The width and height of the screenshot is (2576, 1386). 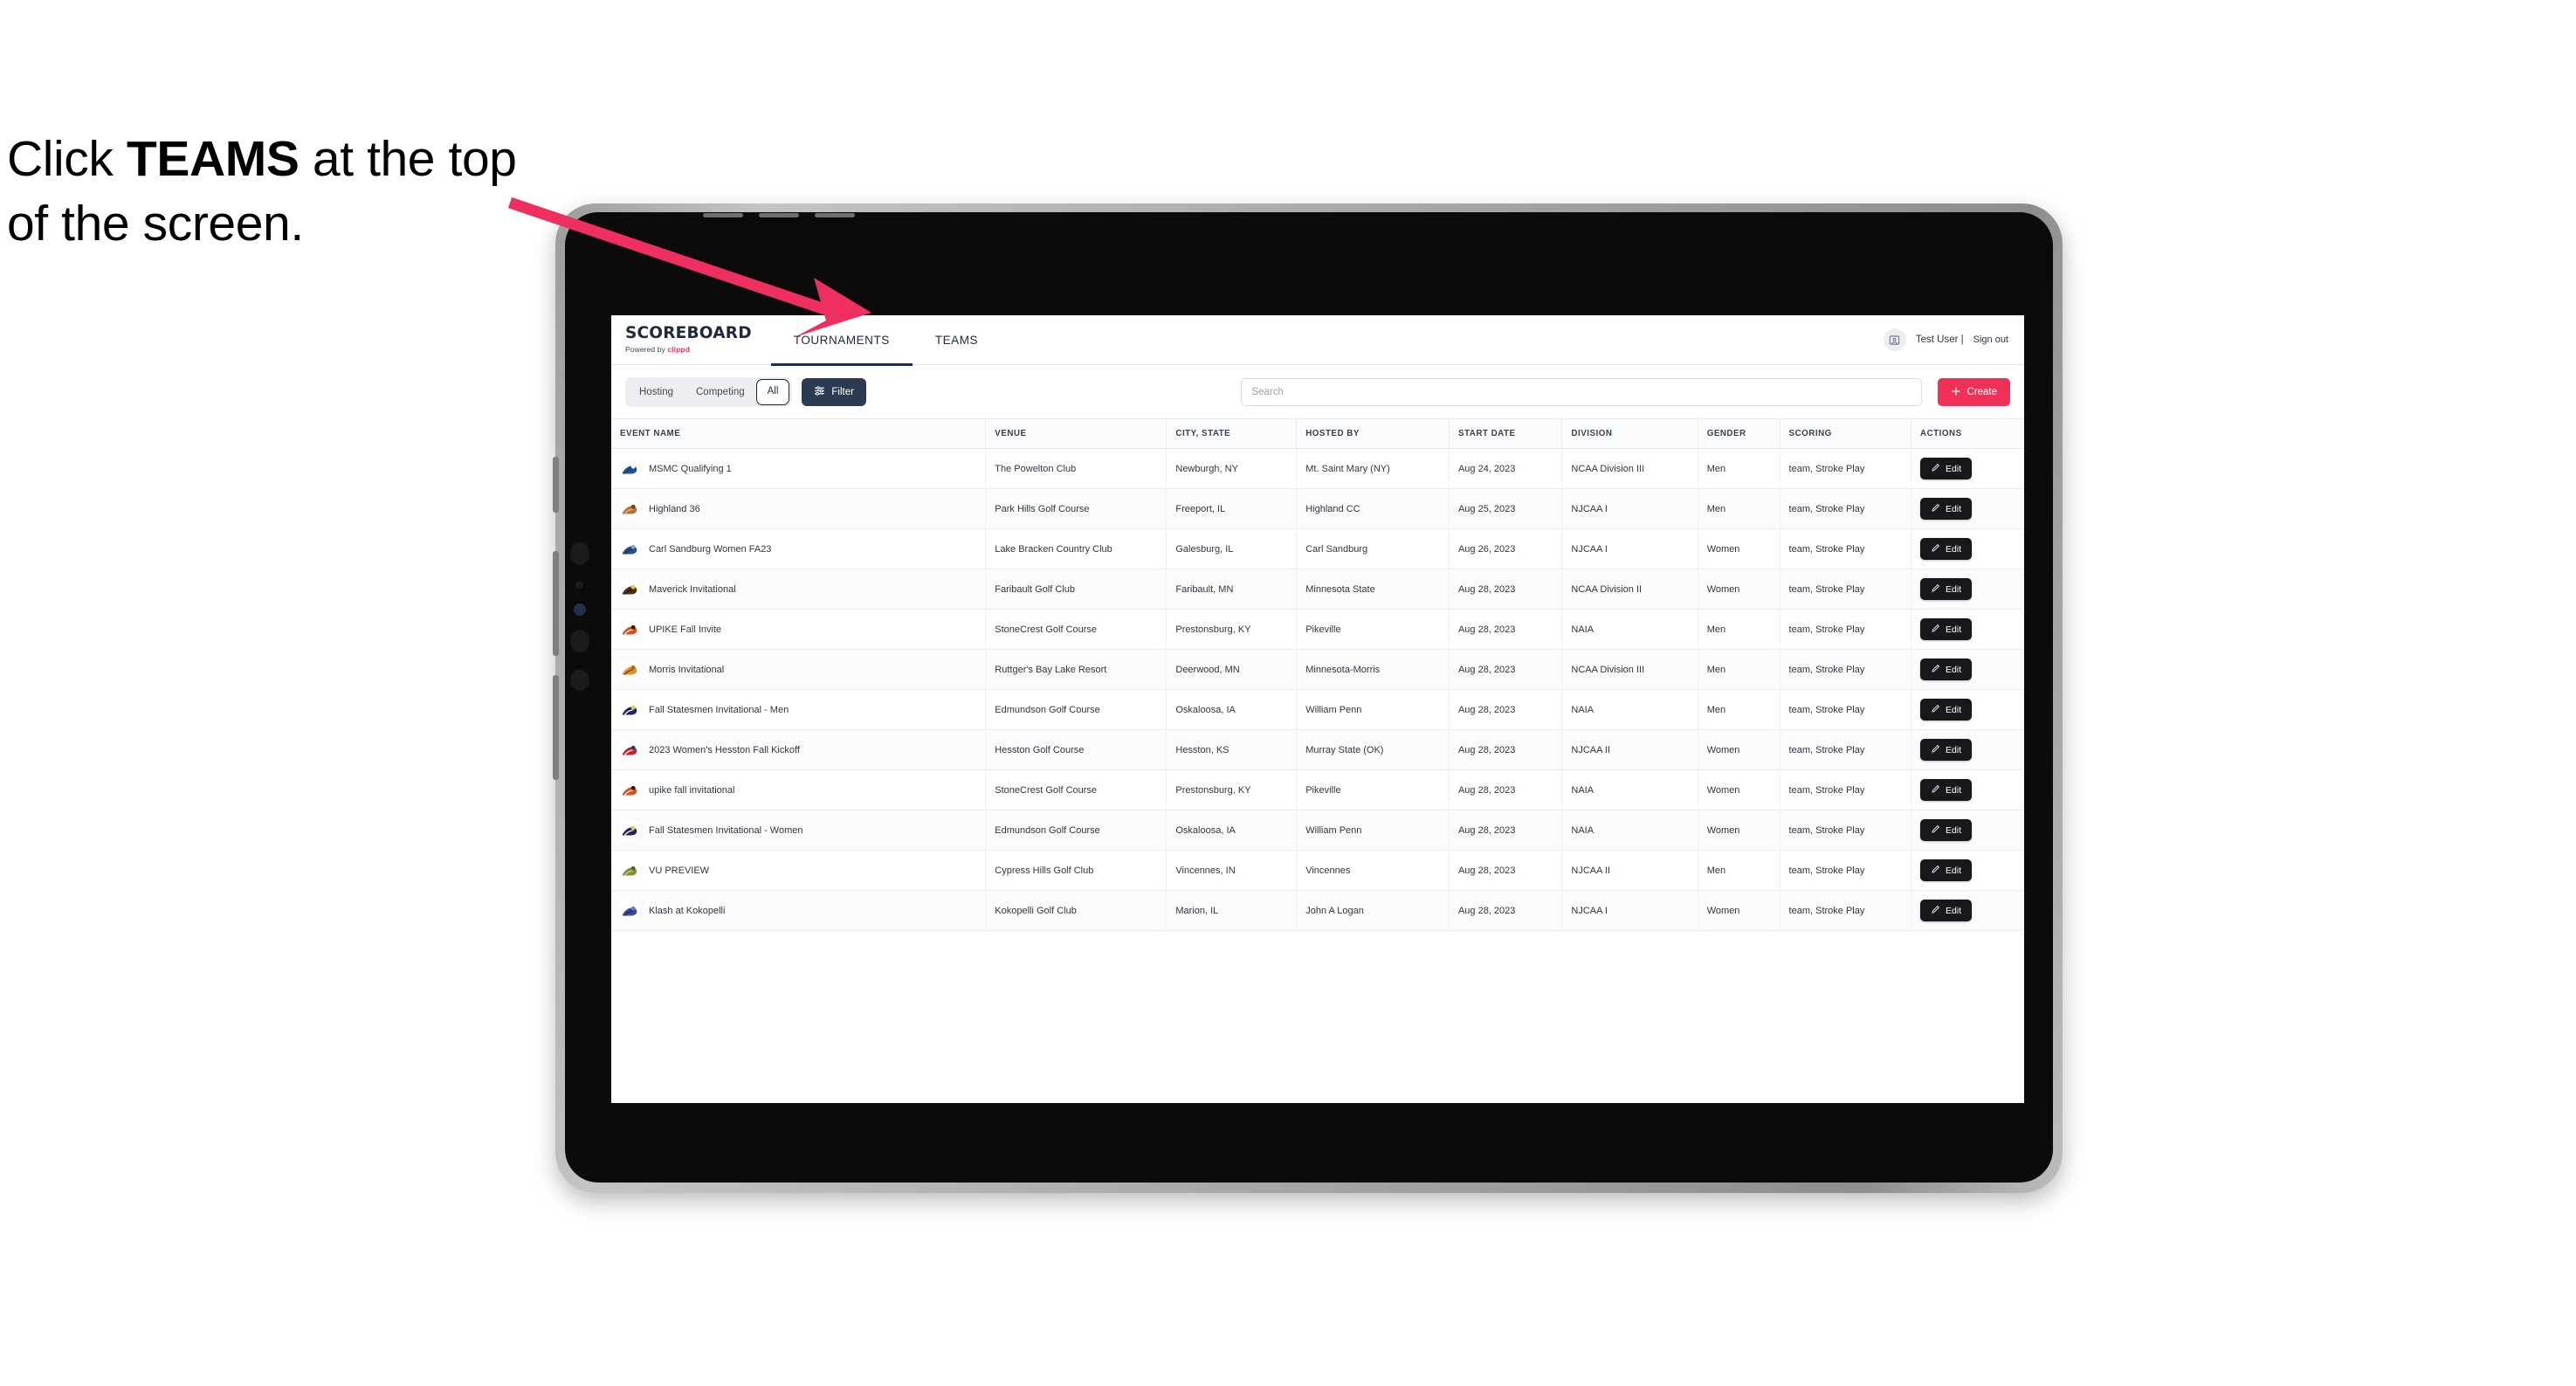 What do you see at coordinates (1953, 339) in the screenshot?
I see `user-menu: Test User | Sign out` at bounding box center [1953, 339].